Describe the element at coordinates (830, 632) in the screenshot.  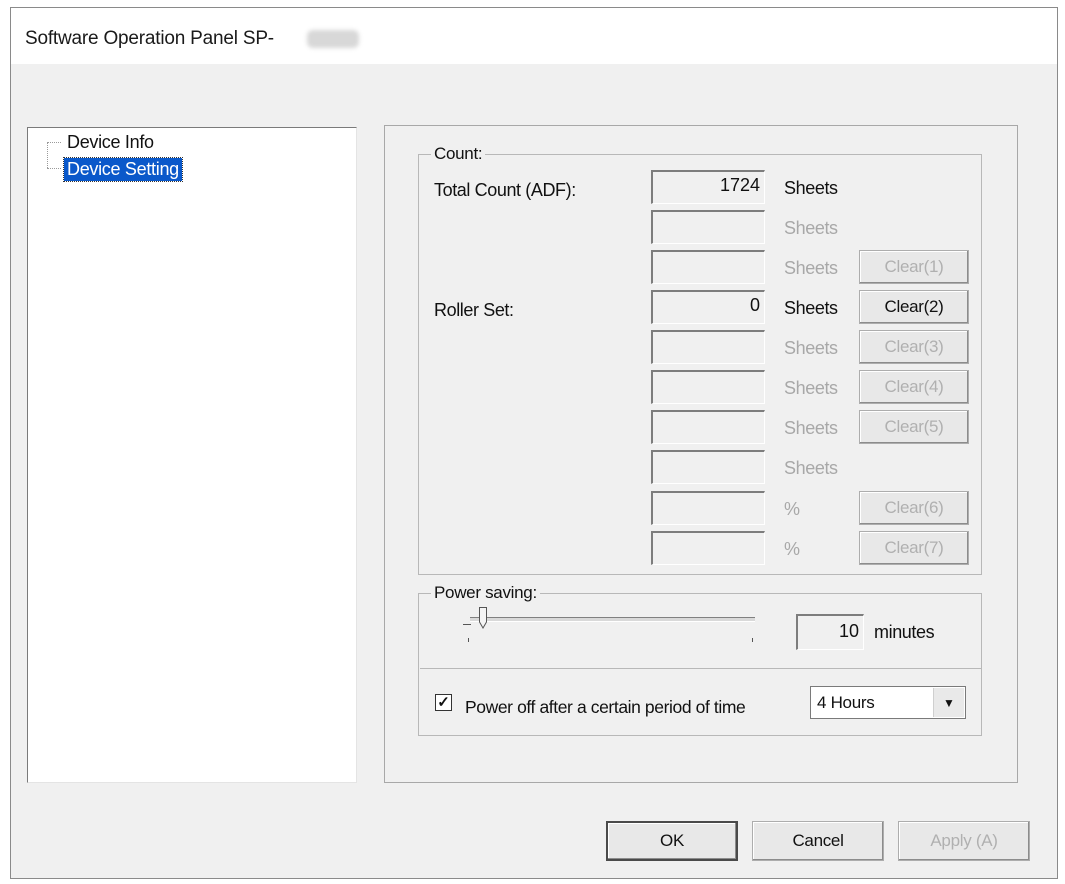
I see `minutes-field: 10` at that location.